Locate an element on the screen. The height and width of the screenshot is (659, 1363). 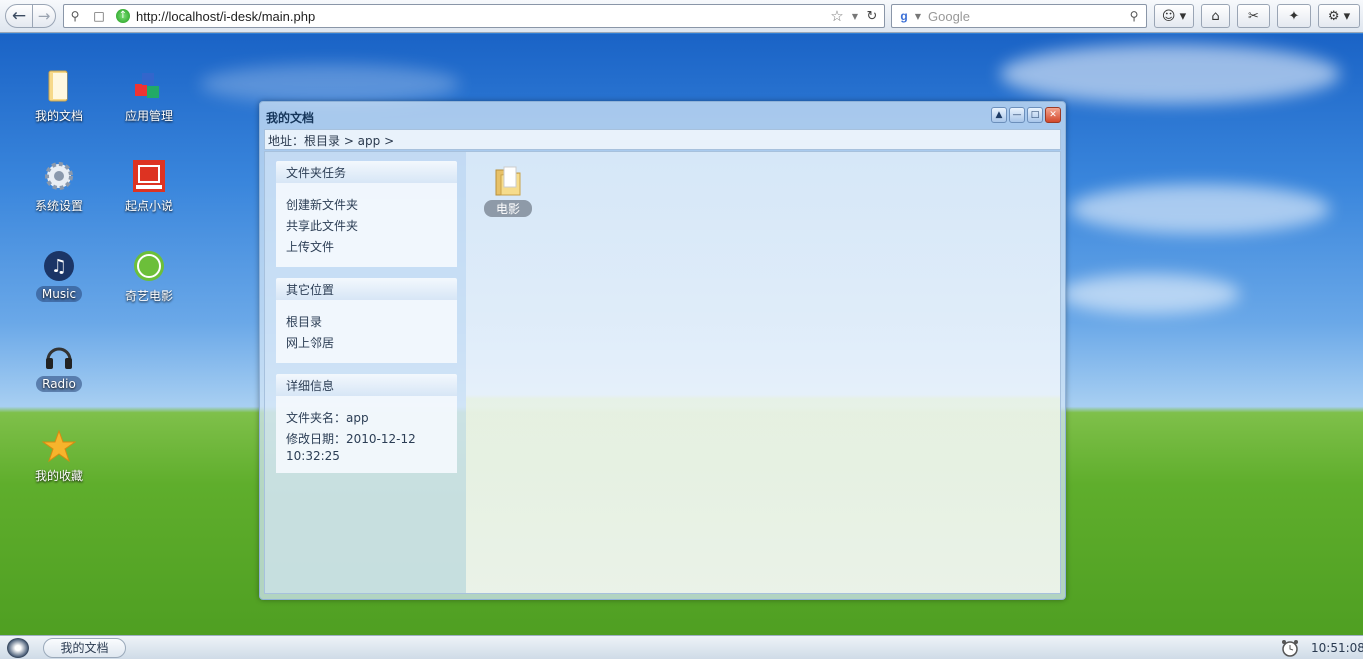
panel-details: 详细信息 文件夹名：app 修改日期：2010-12-12 10:32:25 is located at coordinates (366, 423).